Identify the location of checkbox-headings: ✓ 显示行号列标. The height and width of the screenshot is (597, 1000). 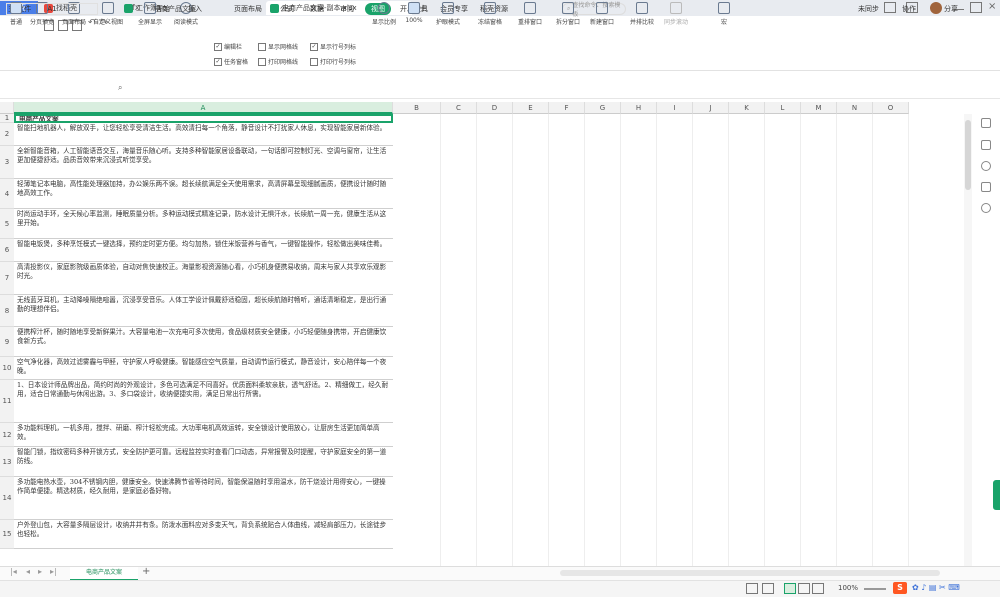
(333, 46).